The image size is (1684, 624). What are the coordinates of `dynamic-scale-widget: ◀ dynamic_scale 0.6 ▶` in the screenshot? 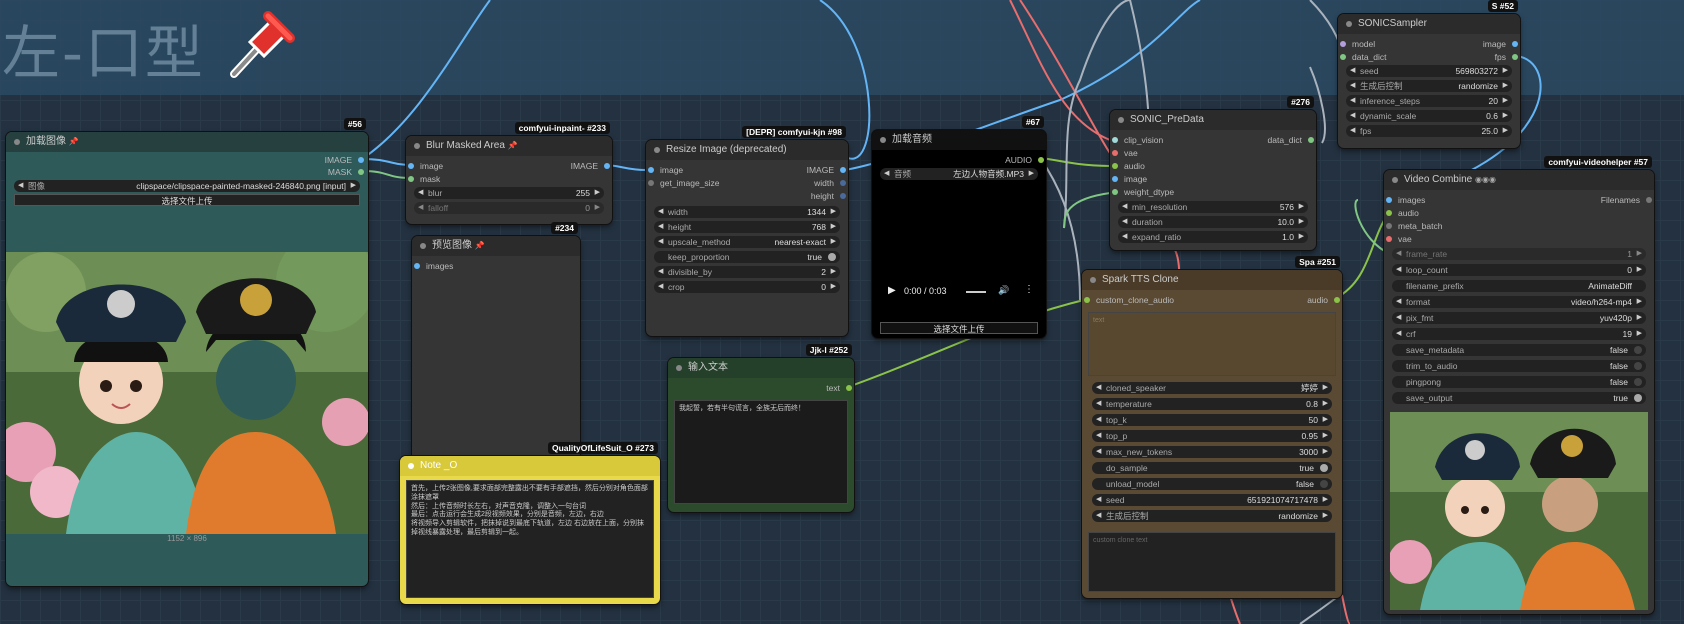 It's located at (1429, 116).